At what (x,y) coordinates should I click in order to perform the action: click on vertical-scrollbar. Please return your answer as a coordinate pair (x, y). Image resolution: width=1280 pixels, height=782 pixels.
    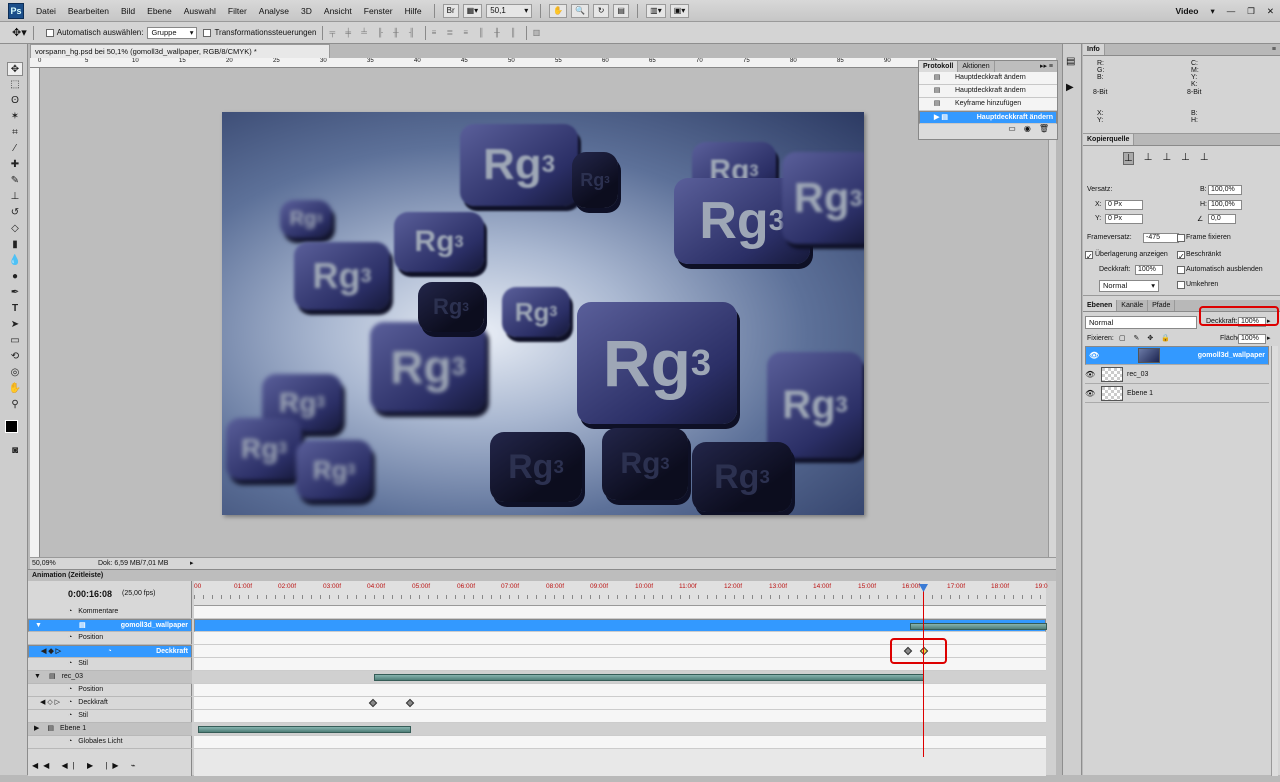
    Looking at the image, I should click on (1052, 312).